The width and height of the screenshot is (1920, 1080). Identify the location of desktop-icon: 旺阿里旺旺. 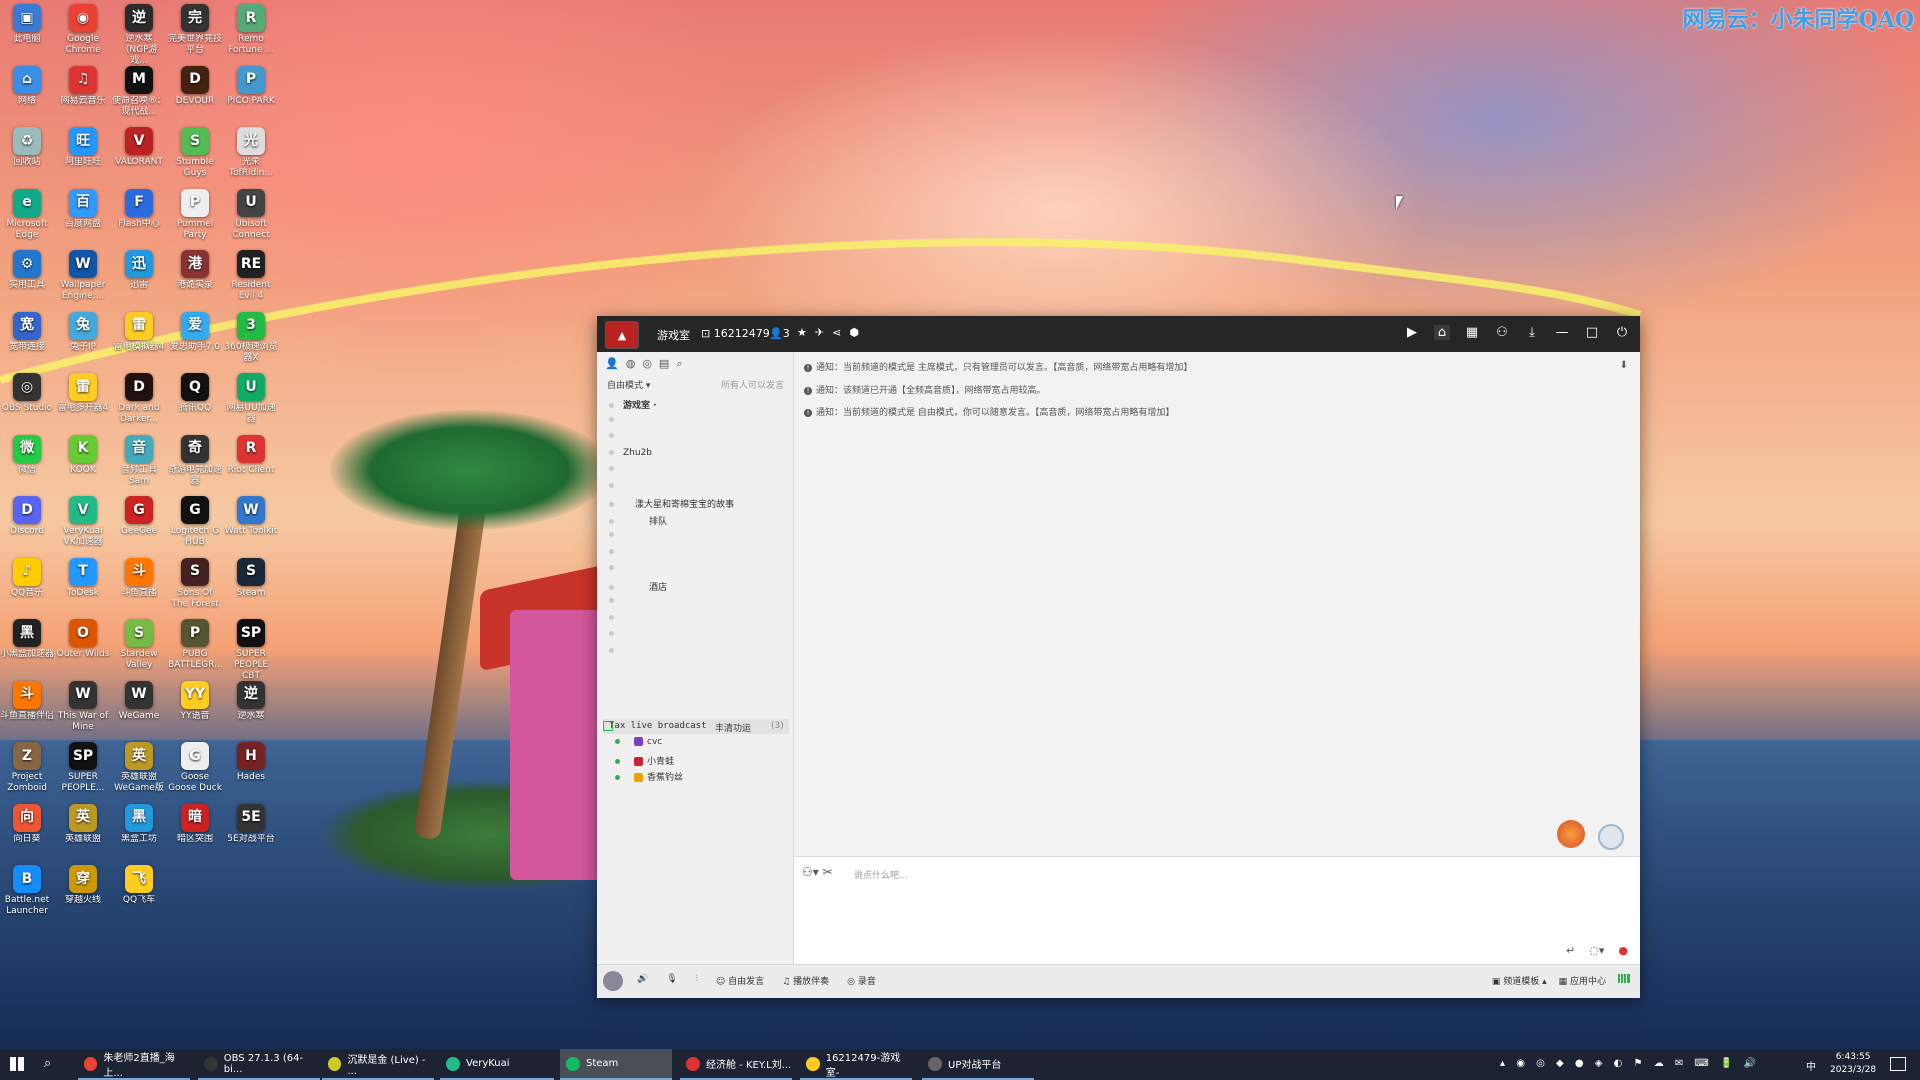
(83, 147).